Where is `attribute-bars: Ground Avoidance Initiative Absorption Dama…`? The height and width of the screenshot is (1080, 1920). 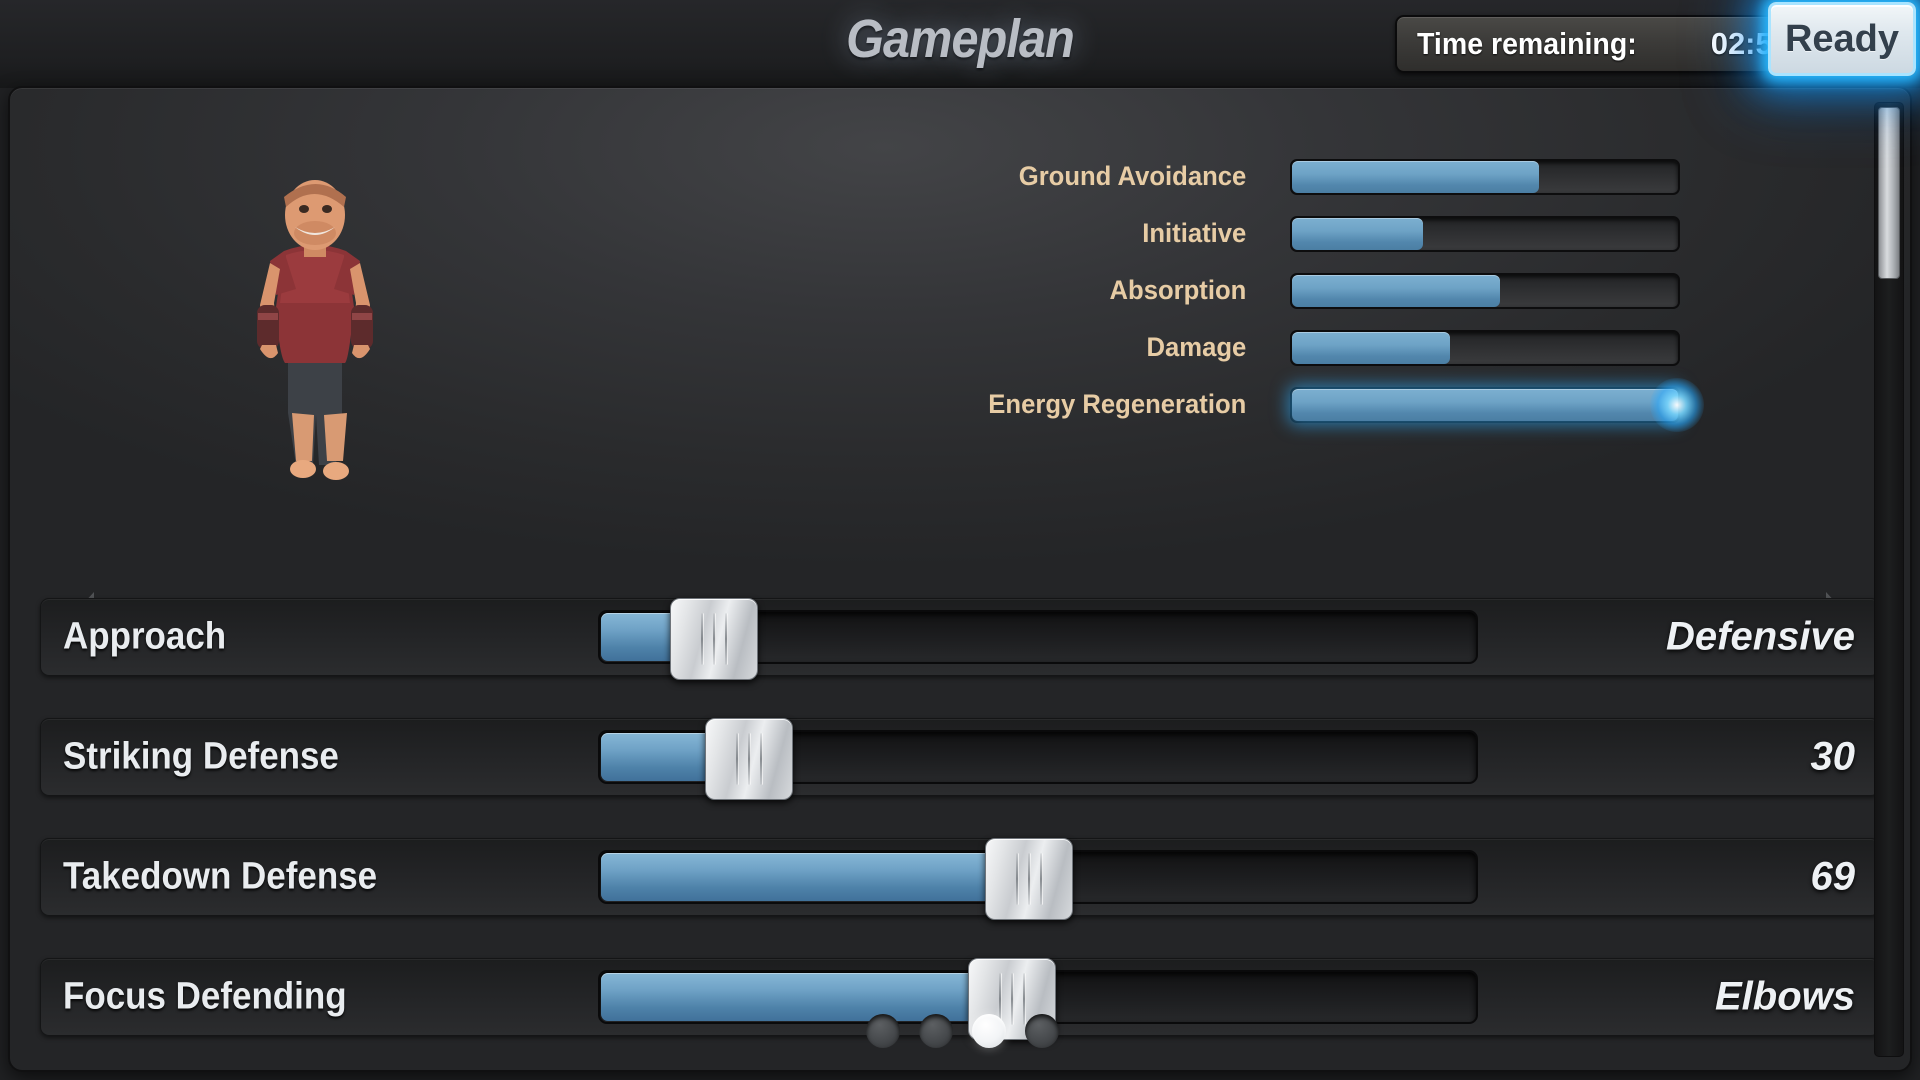
attribute-bars: Ground Avoidance Initiative Absorption Dama… is located at coordinates (1265, 290).